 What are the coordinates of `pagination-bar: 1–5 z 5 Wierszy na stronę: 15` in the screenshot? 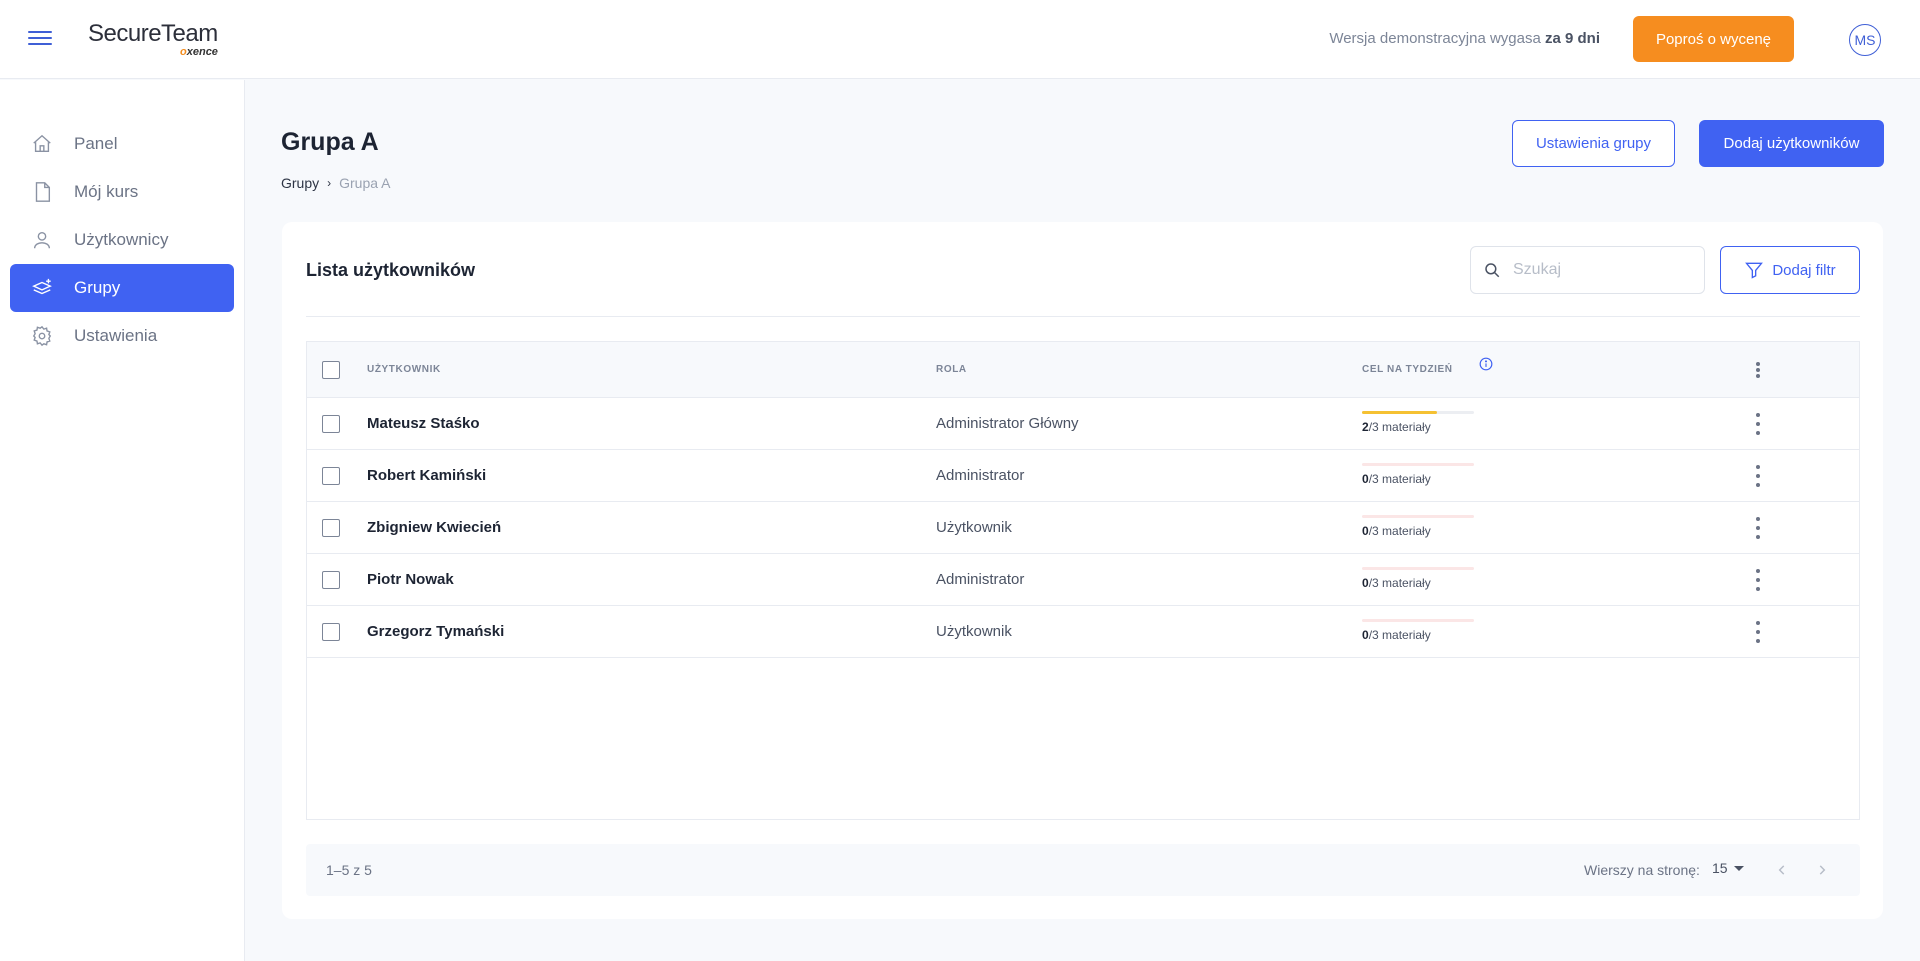 It's located at (1083, 870).